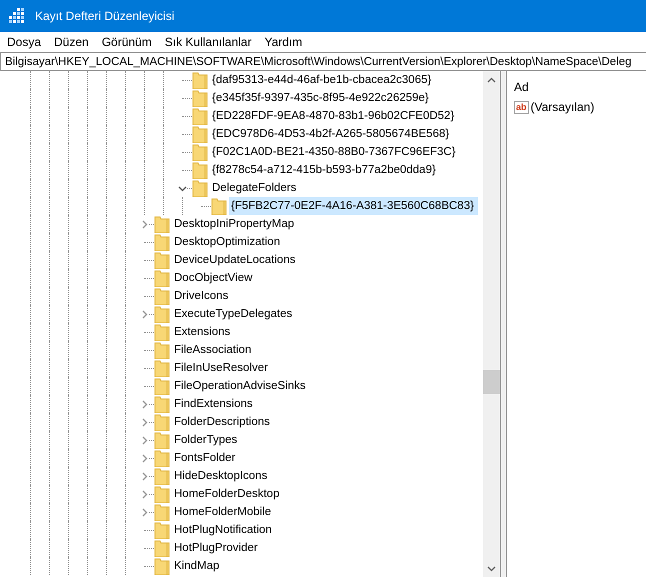 The image size is (646, 577). What do you see at coordinates (234, 224) in the screenshot?
I see `tree-item: DesktopIniPropertyMap` at bounding box center [234, 224].